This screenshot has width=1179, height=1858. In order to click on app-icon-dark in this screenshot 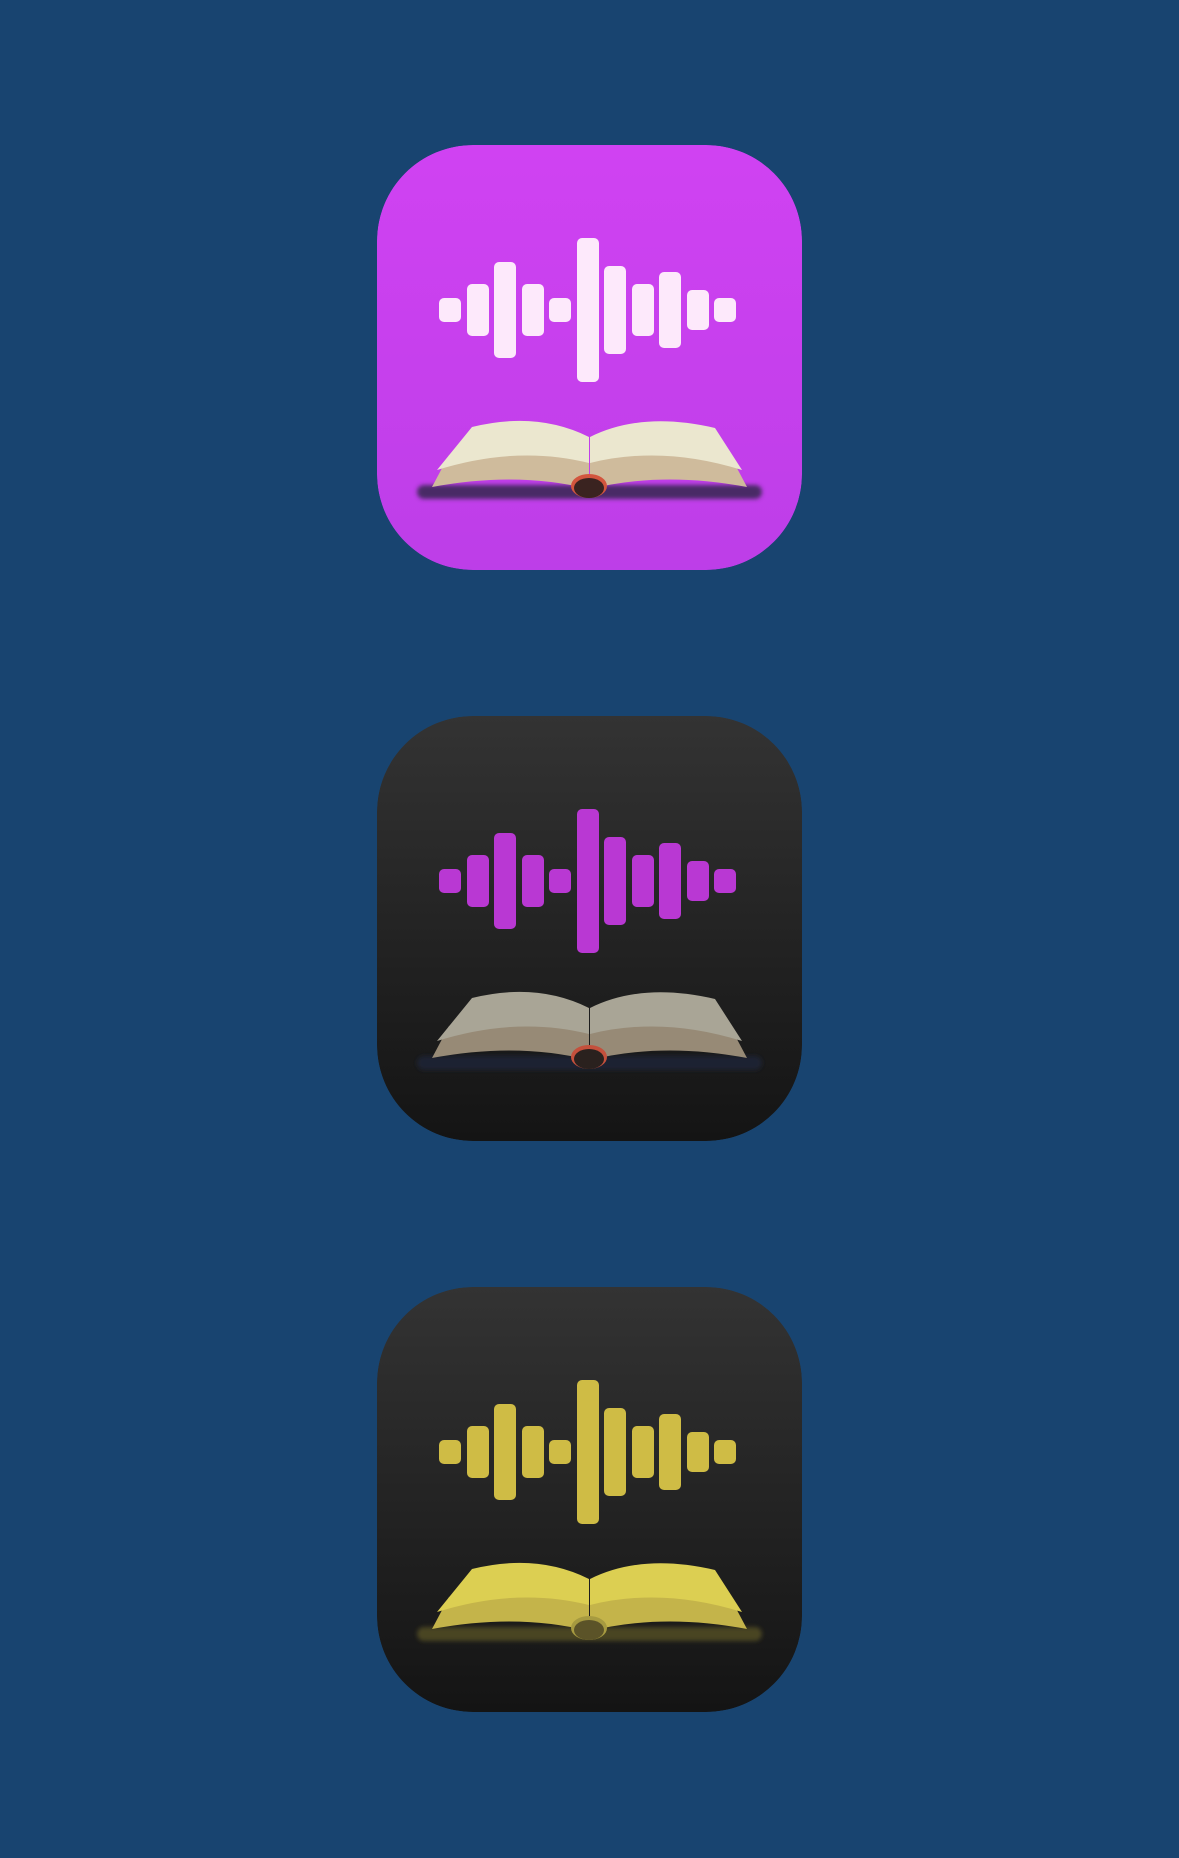, I will do `click(589, 928)`.